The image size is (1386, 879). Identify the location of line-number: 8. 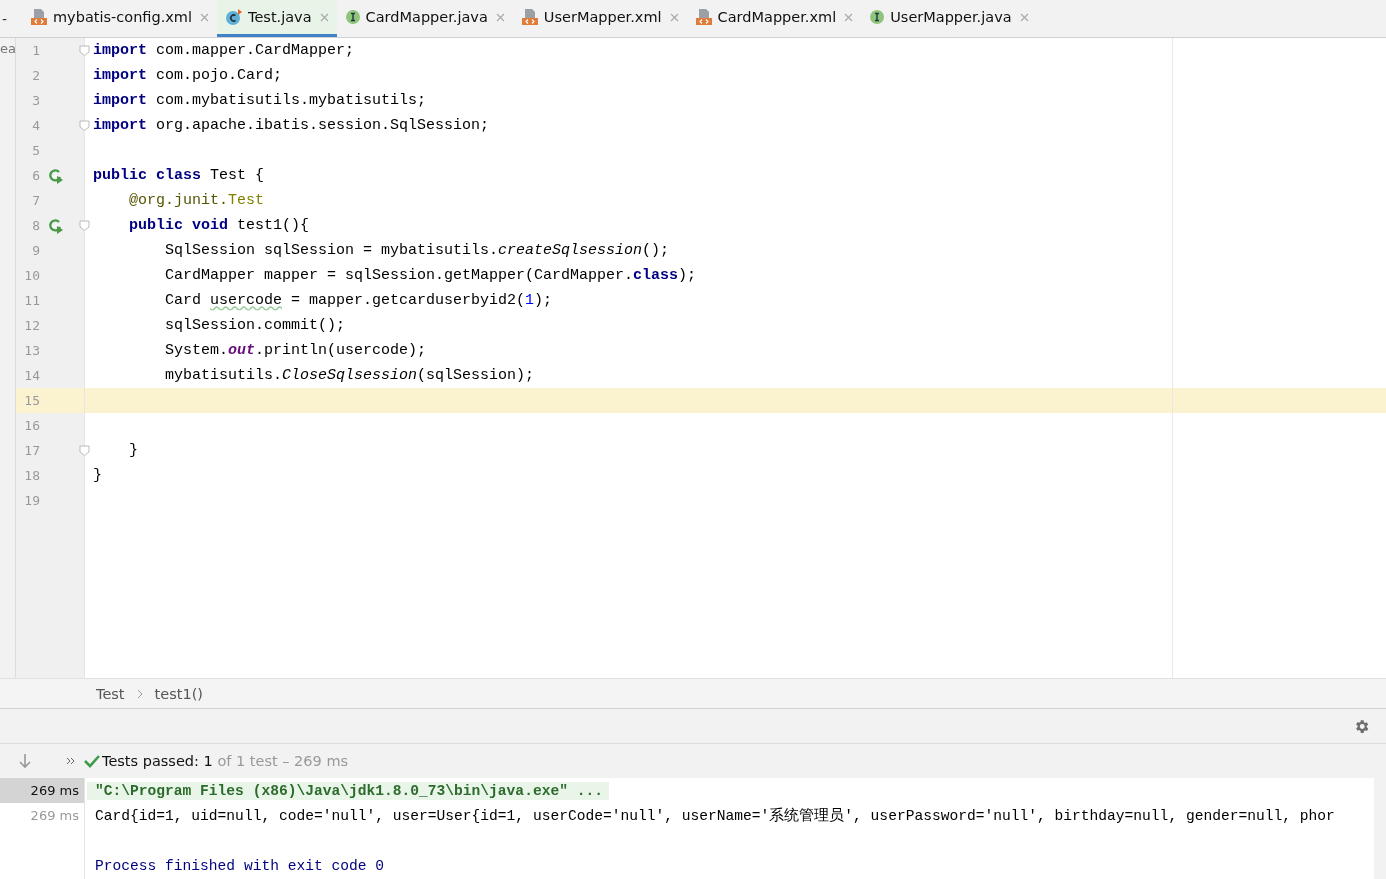
(35, 225).